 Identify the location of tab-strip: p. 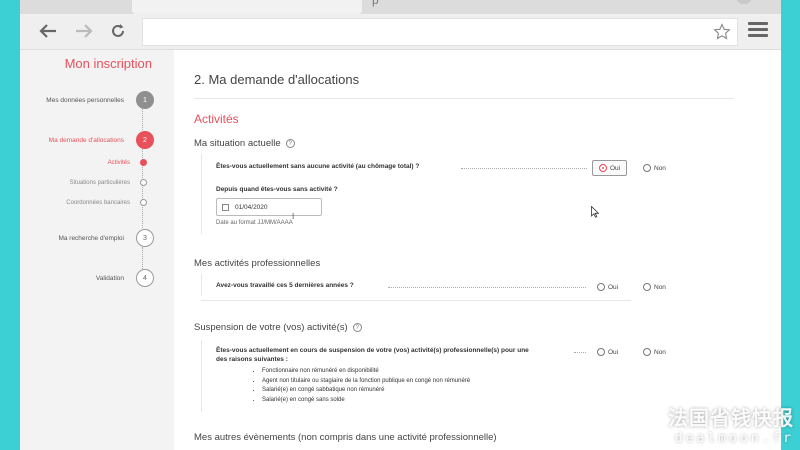
(400, 7).